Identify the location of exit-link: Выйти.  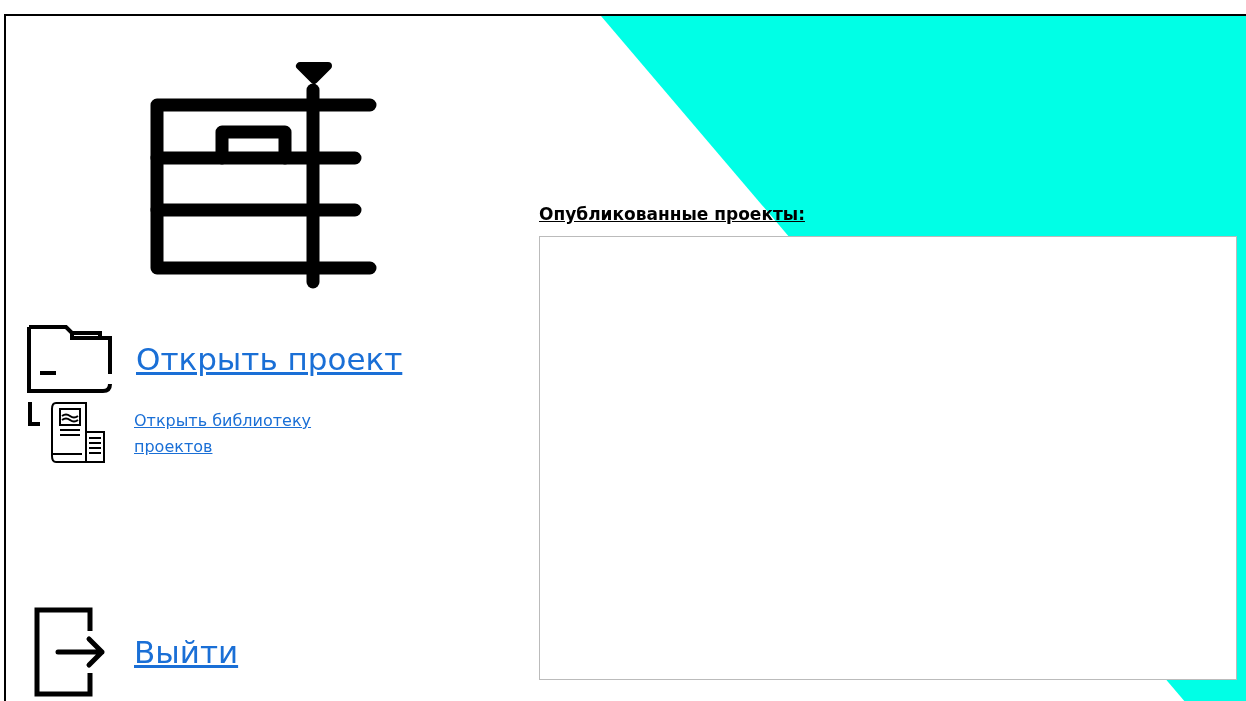
(186, 652).